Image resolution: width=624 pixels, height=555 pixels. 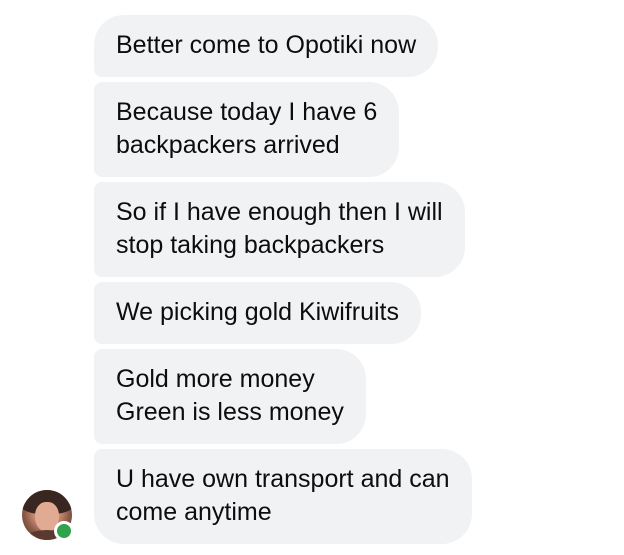 I want to click on message-bubble: Gold more money Green is less money, so click(x=230, y=396).